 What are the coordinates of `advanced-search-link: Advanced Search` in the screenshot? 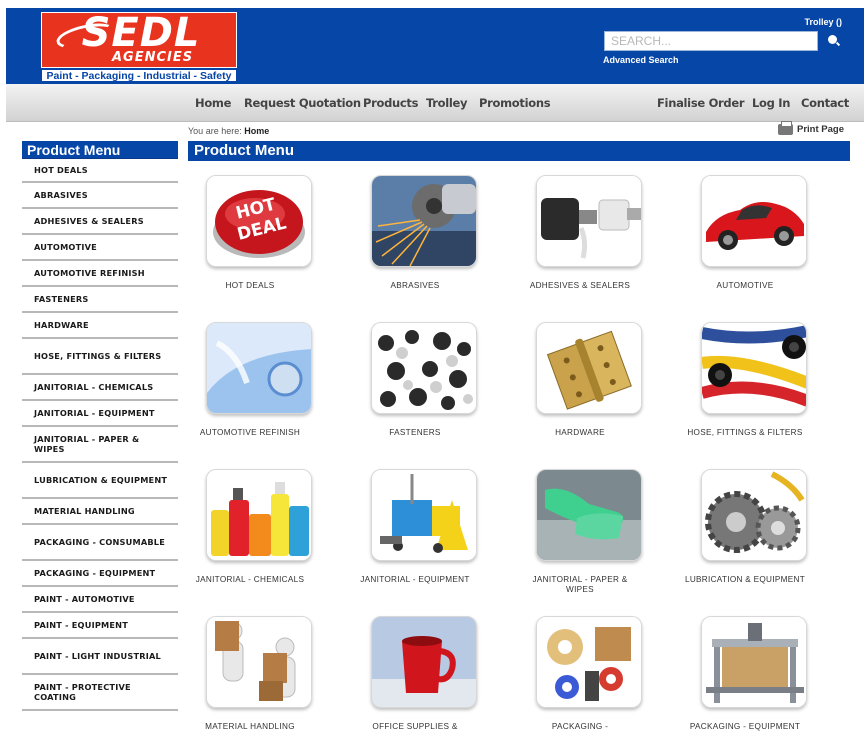 It's located at (641, 60).